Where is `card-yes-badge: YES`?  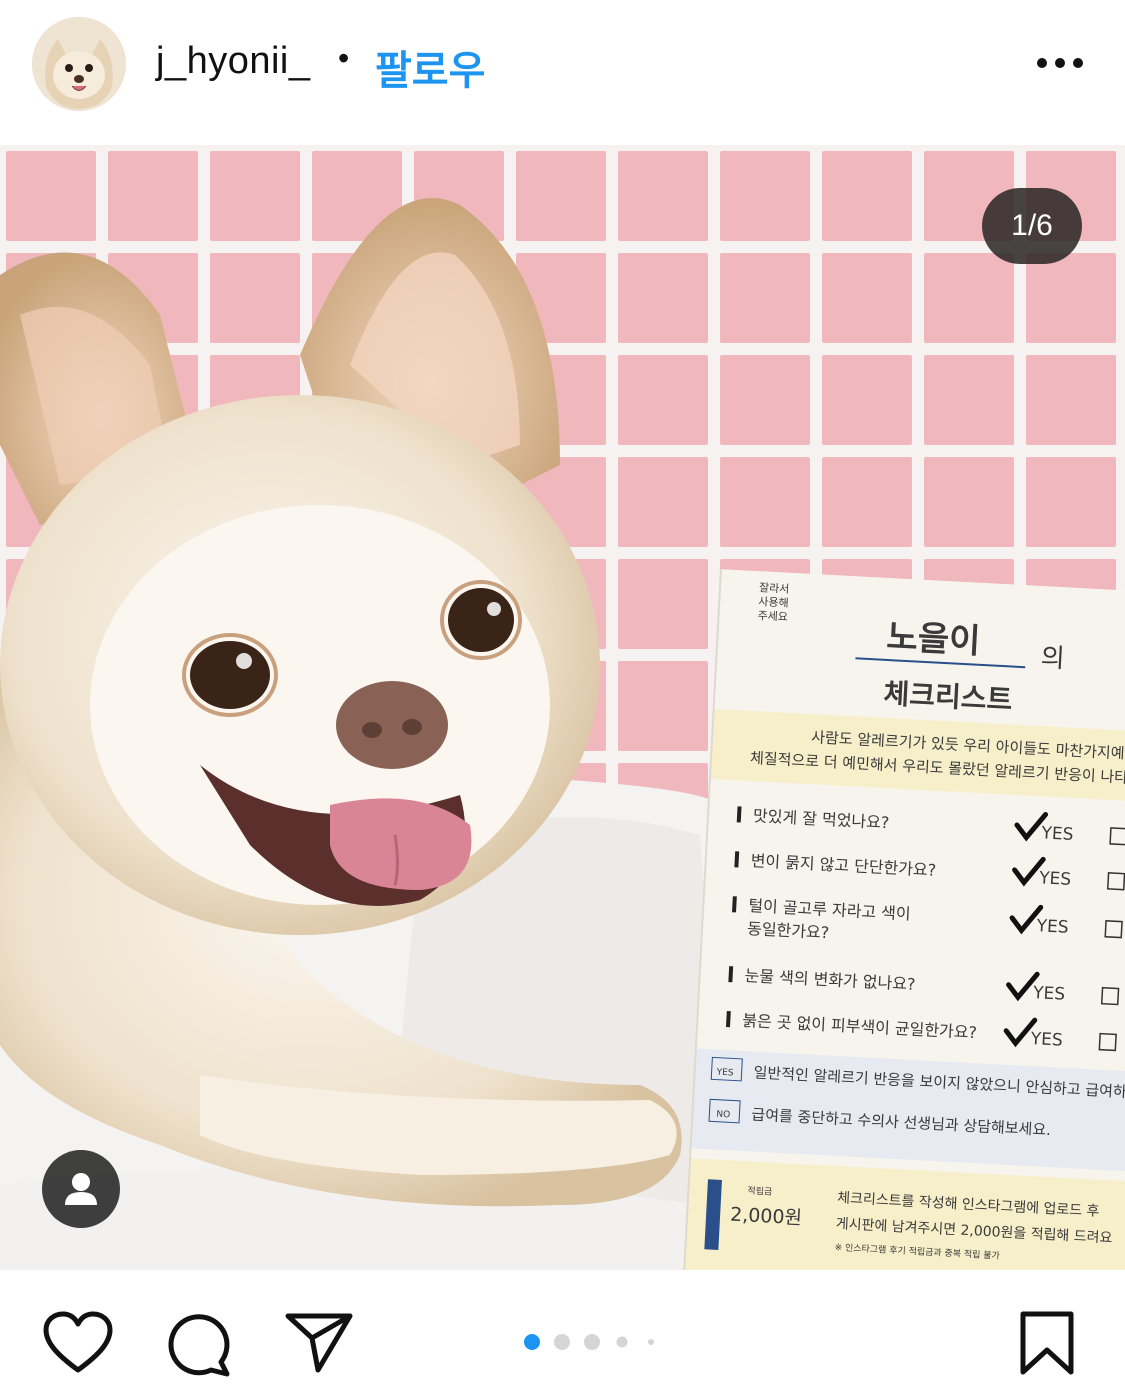
card-yes-badge: YES is located at coordinates (724, 1073).